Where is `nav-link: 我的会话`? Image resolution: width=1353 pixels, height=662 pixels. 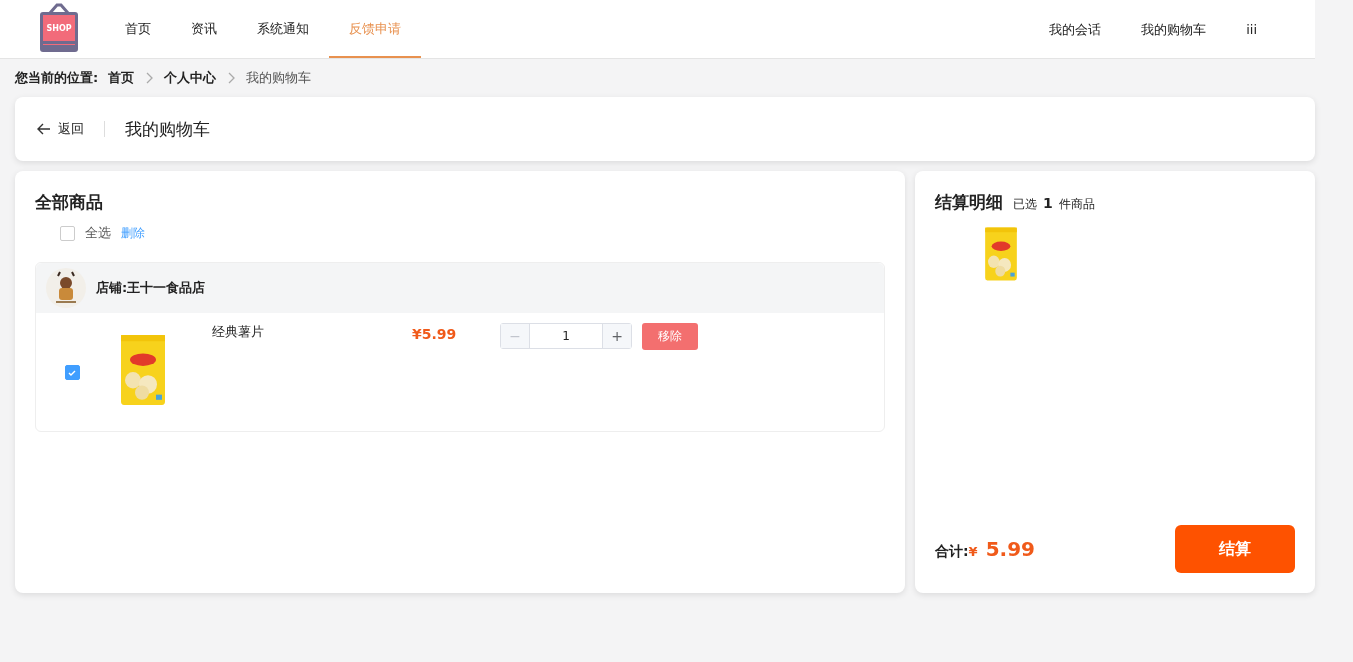 nav-link: 我的会话 is located at coordinates (1075, 29).